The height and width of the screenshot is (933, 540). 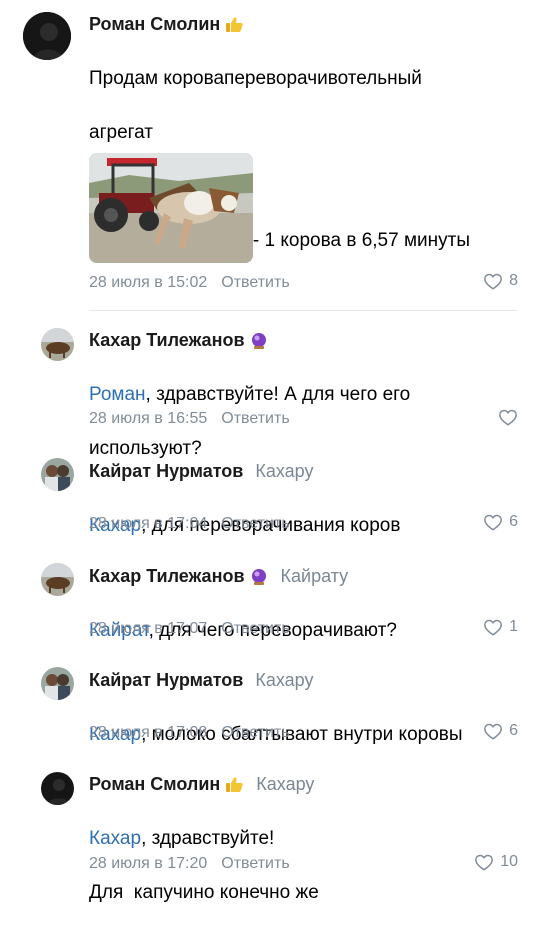 I want to click on like-button, so click(x=508, y=417).